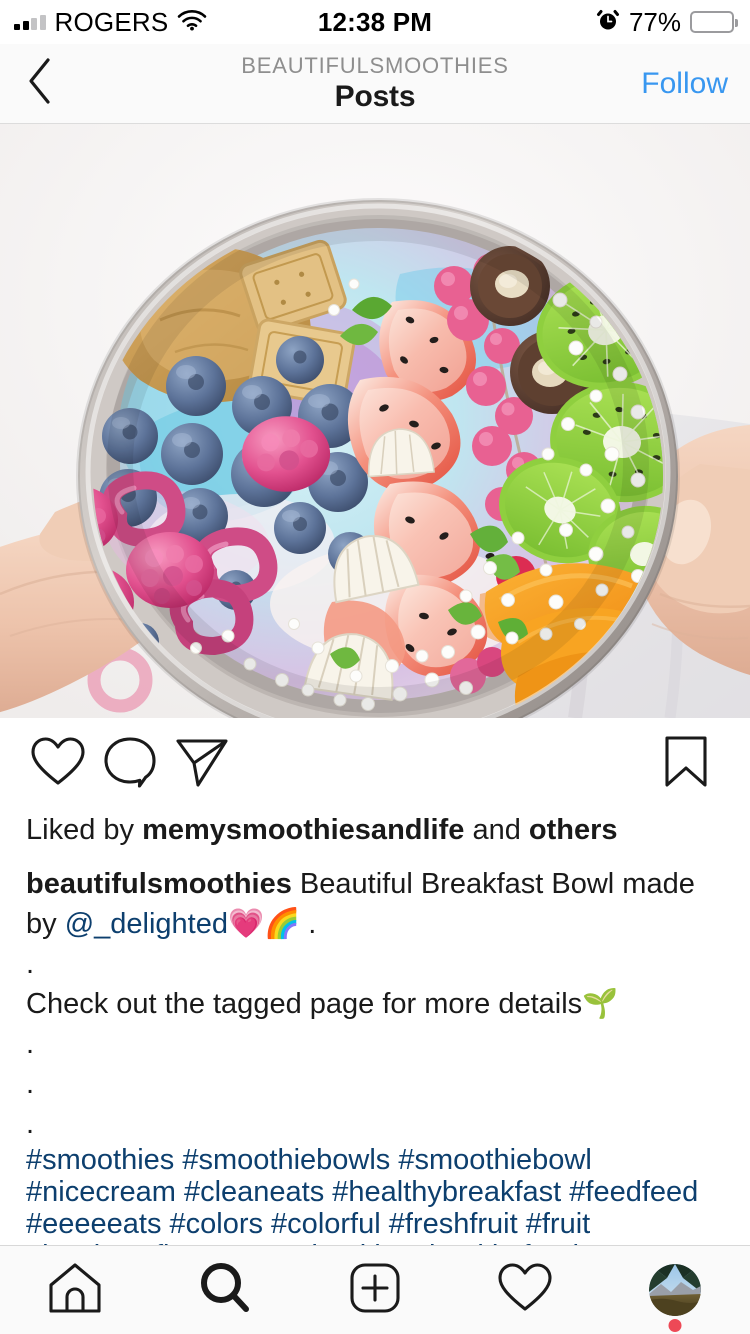 This screenshot has height=1334, width=750. I want to click on post-actions-bar, so click(375, 764).